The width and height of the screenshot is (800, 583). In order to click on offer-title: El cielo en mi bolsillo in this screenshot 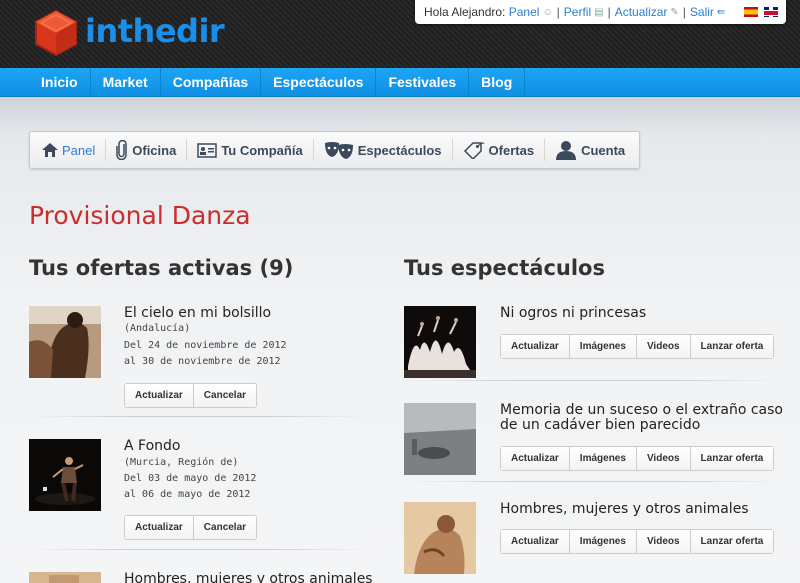, I will do `click(197, 313)`.